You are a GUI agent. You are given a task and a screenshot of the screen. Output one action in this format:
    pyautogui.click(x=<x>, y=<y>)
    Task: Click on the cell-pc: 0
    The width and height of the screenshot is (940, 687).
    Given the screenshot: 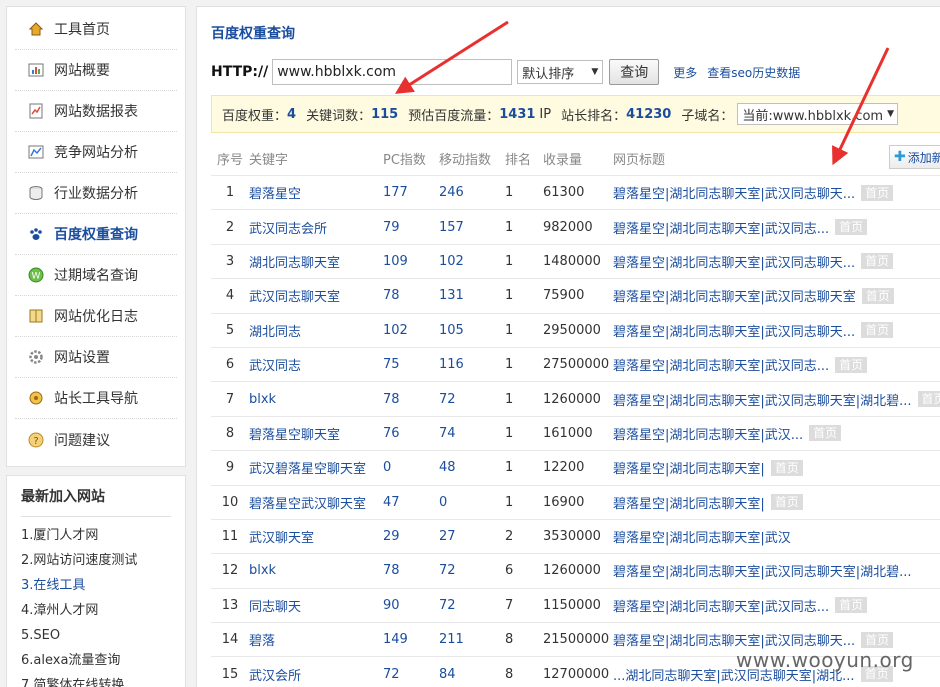 What is the action you would take?
    pyautogui.click(x=411, y=467)
    